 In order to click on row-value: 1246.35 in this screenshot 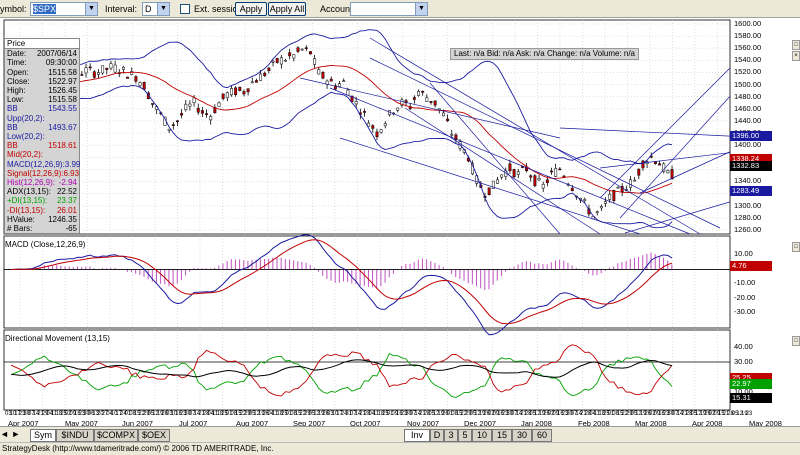, I will do `click(62, 219)`.